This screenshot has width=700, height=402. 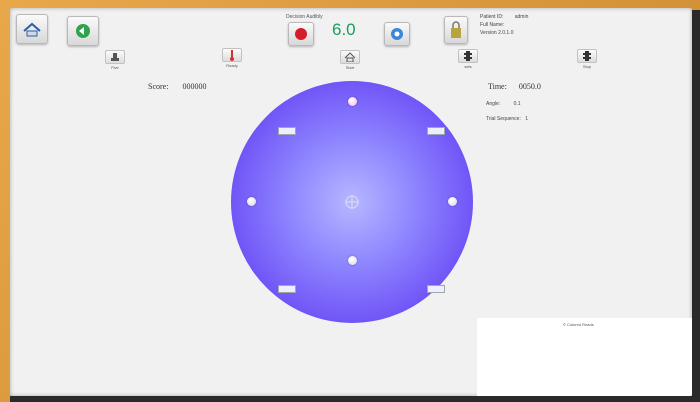 I want to click on user-id-value: admin, so click(x=521, y=17).